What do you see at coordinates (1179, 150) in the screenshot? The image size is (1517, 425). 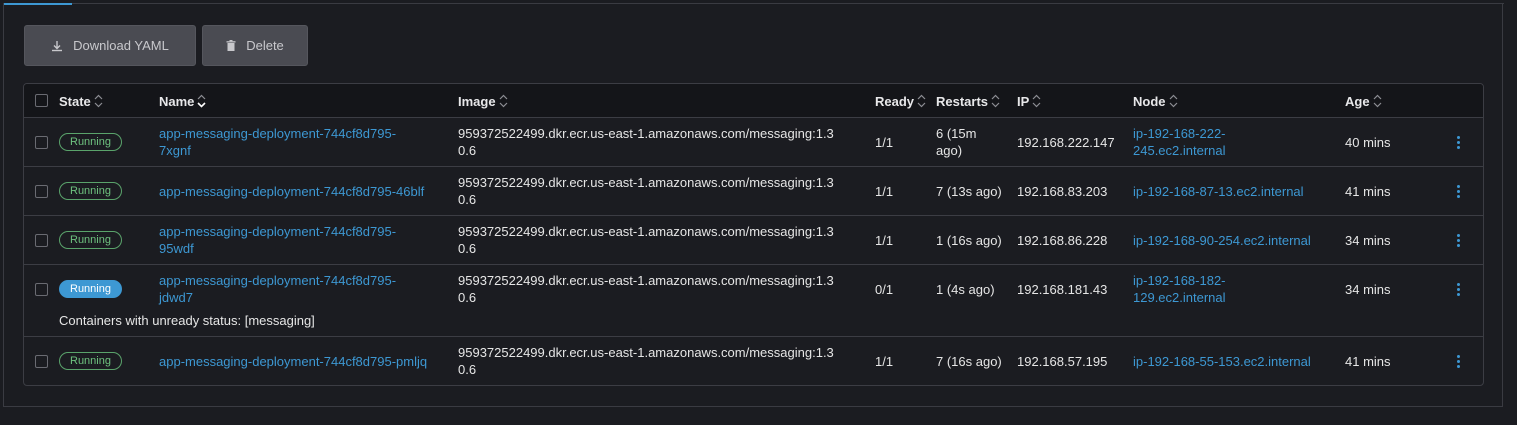 I see `node-line-2: 245.ec2.internal` at bounding box center [1179, 150].